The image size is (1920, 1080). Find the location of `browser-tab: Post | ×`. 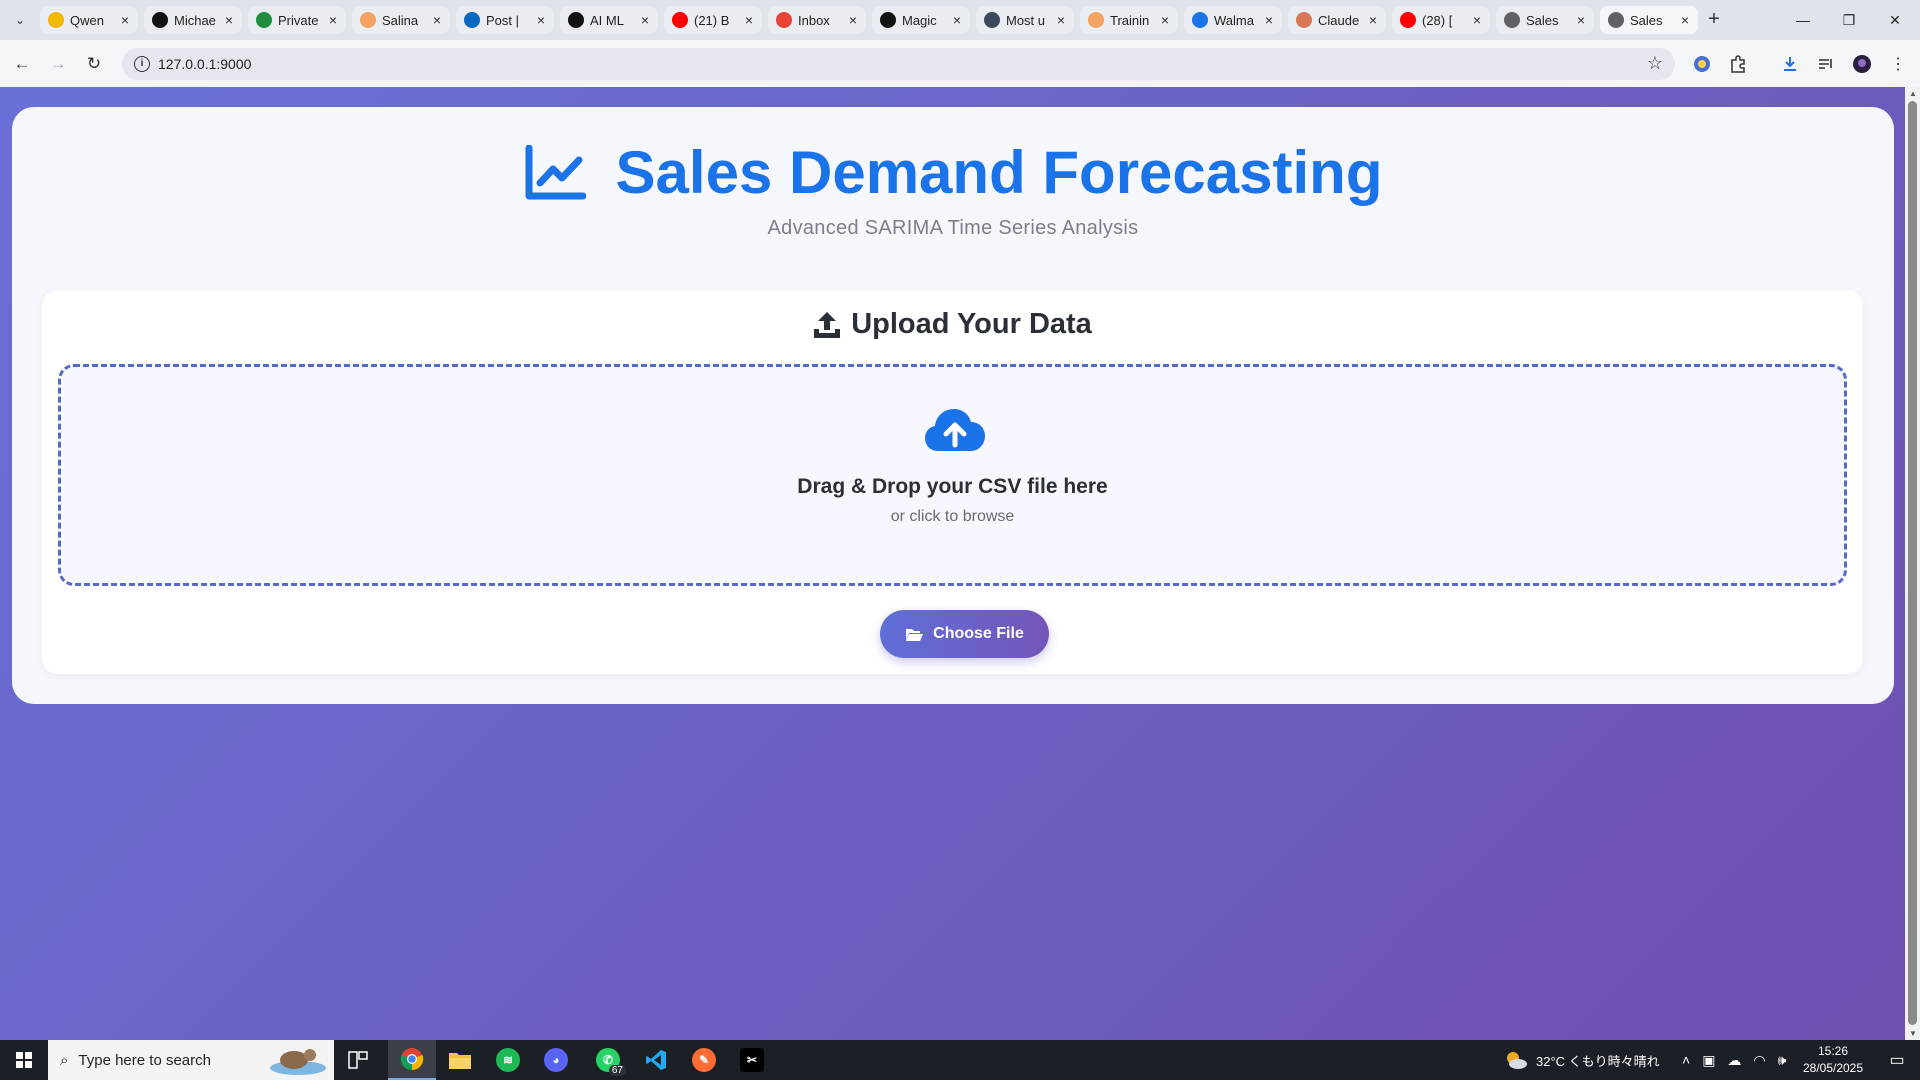

browser-tab: Post | × is located at coordinates (505, 20).